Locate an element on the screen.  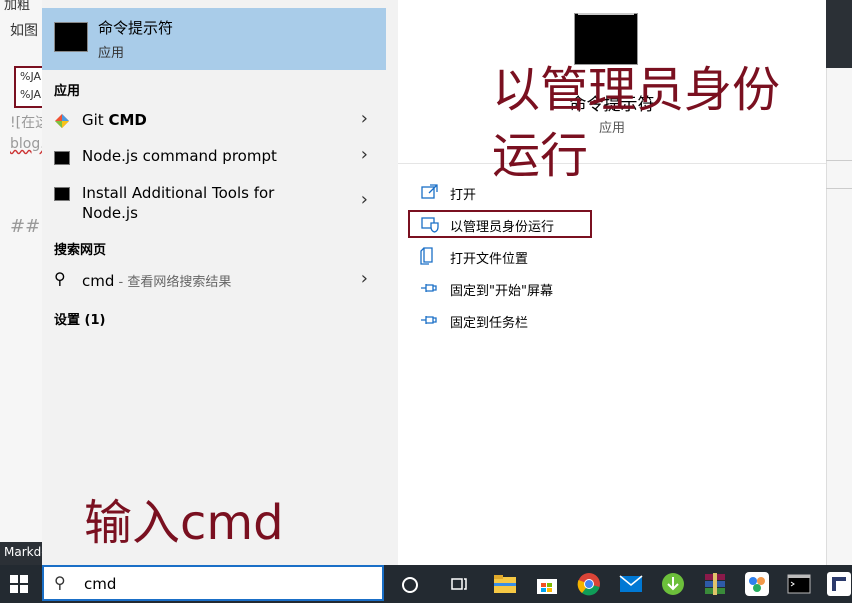
action-label: 打开文件位置 is located at coordinates (489, 259).